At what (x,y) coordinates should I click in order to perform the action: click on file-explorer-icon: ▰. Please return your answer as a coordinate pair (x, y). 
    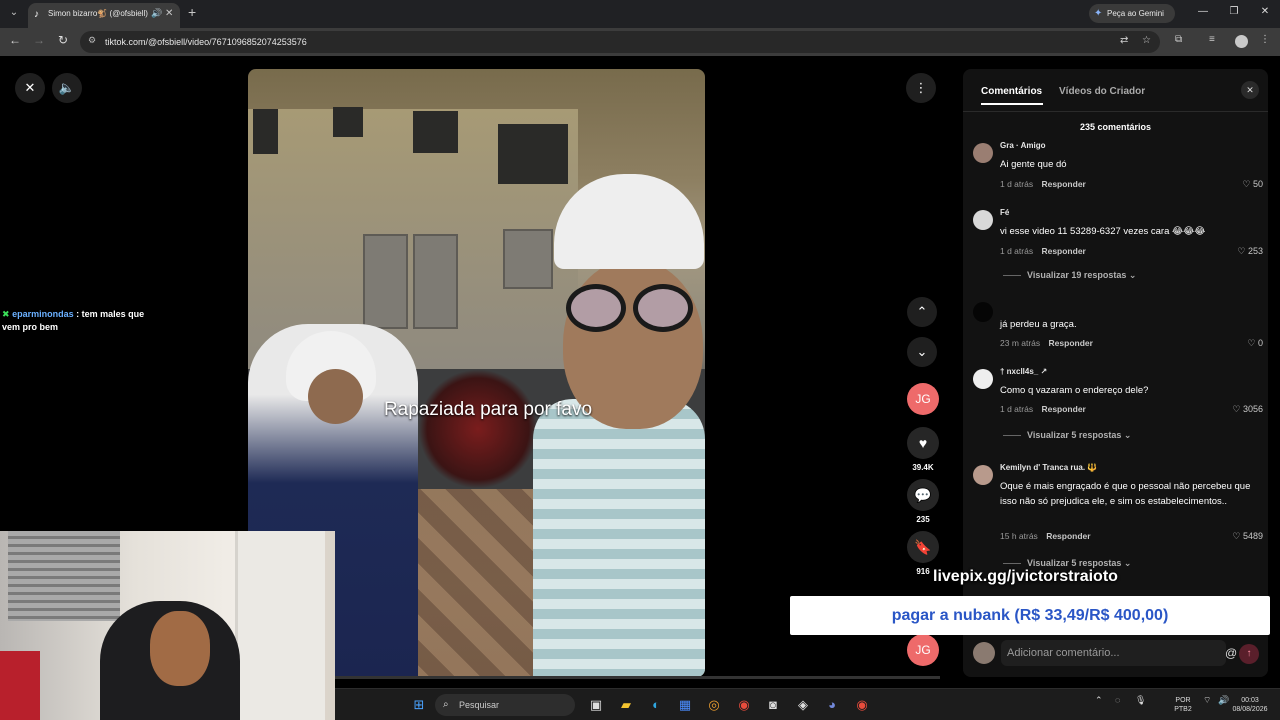
    Looking at the image, I should click on (626, 705).